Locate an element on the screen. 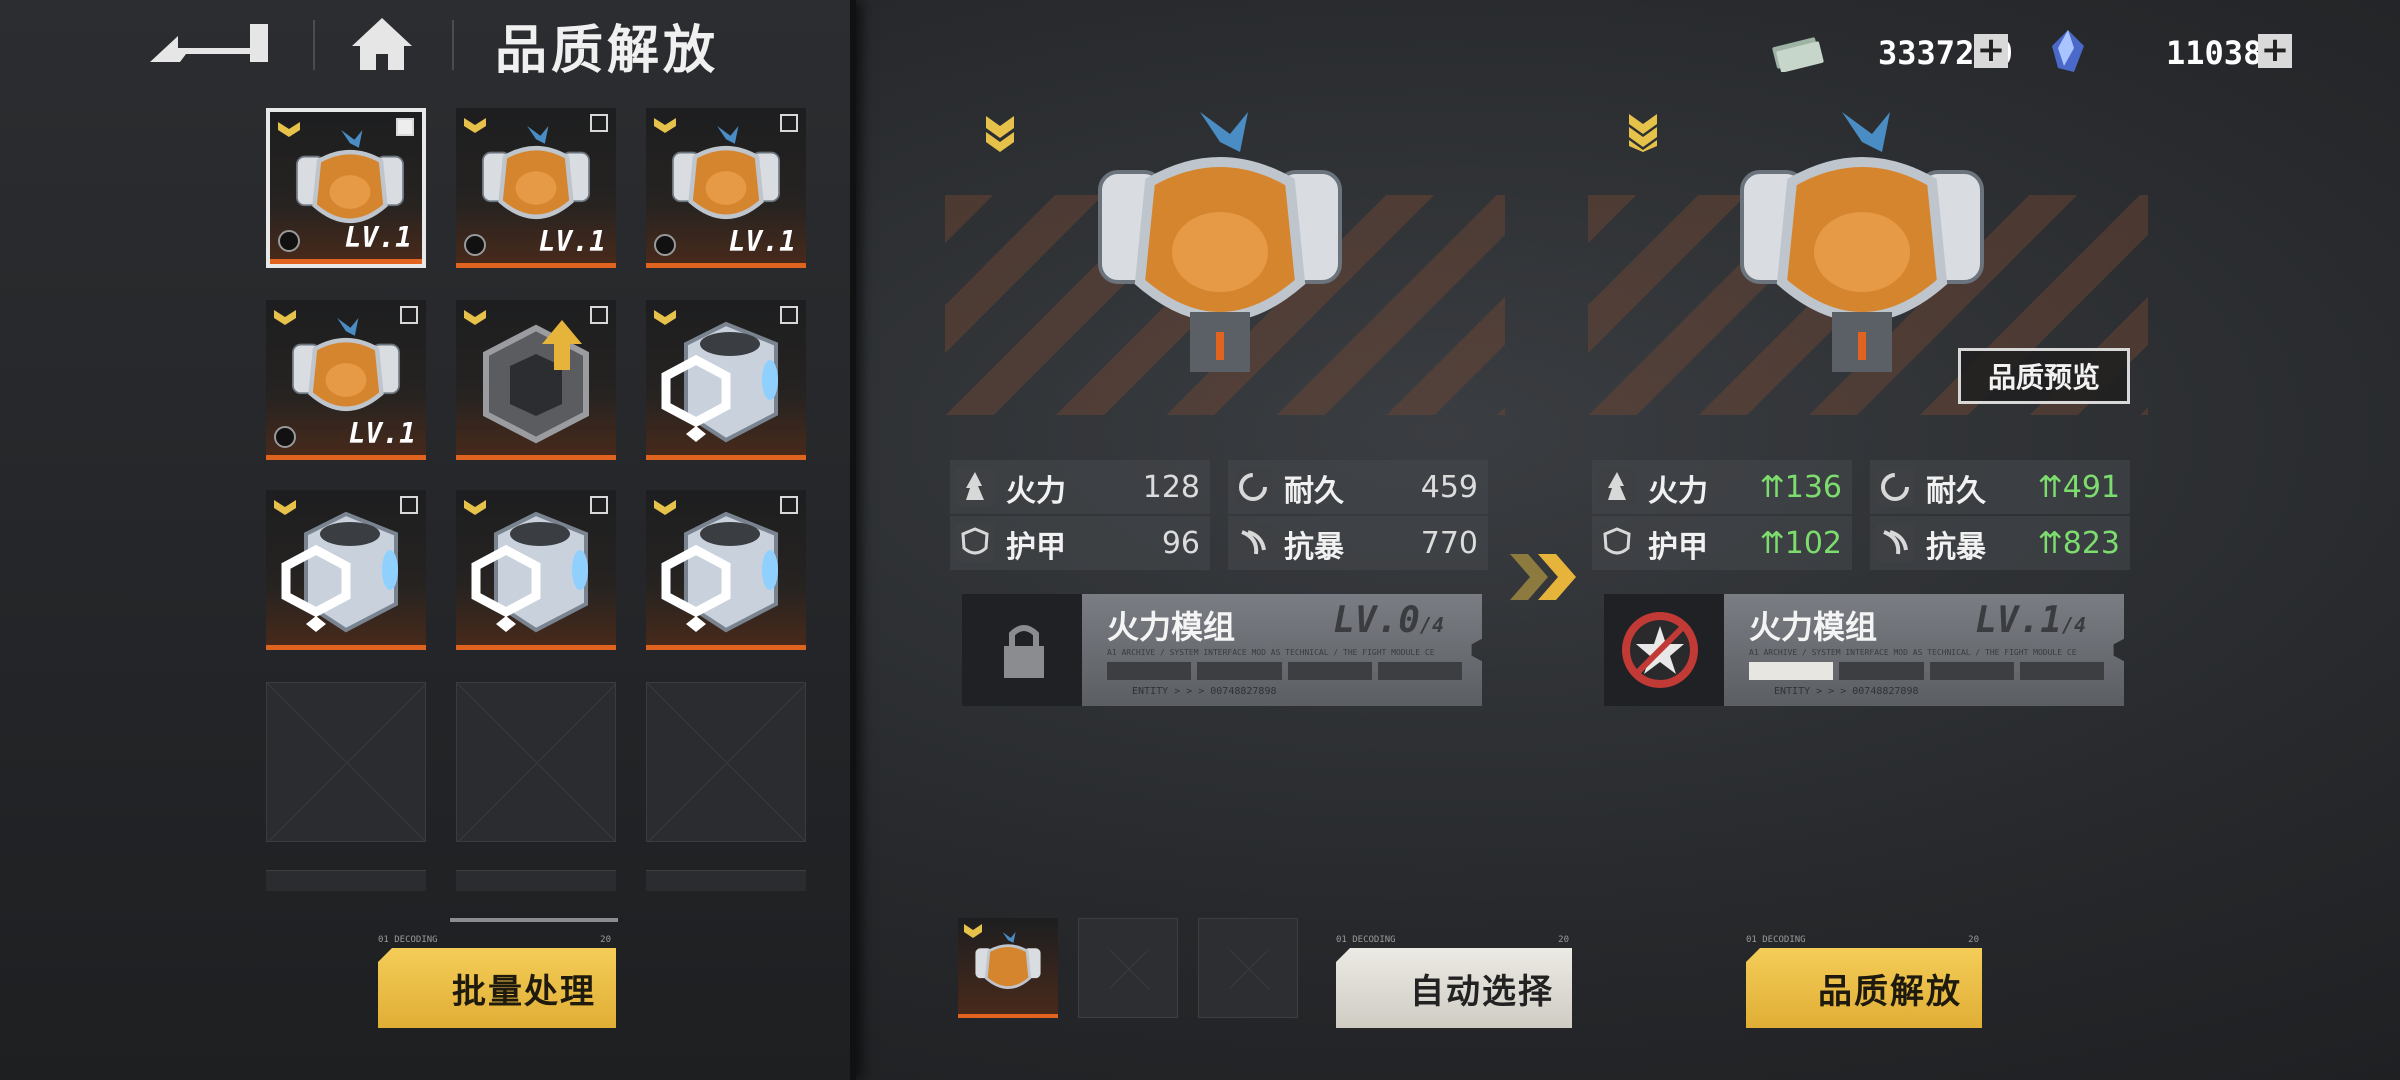 Image resolution: width=2400 pixels, height=1080 pixels. stat-name: 抗暴 is located at coordinates (1314, 547).